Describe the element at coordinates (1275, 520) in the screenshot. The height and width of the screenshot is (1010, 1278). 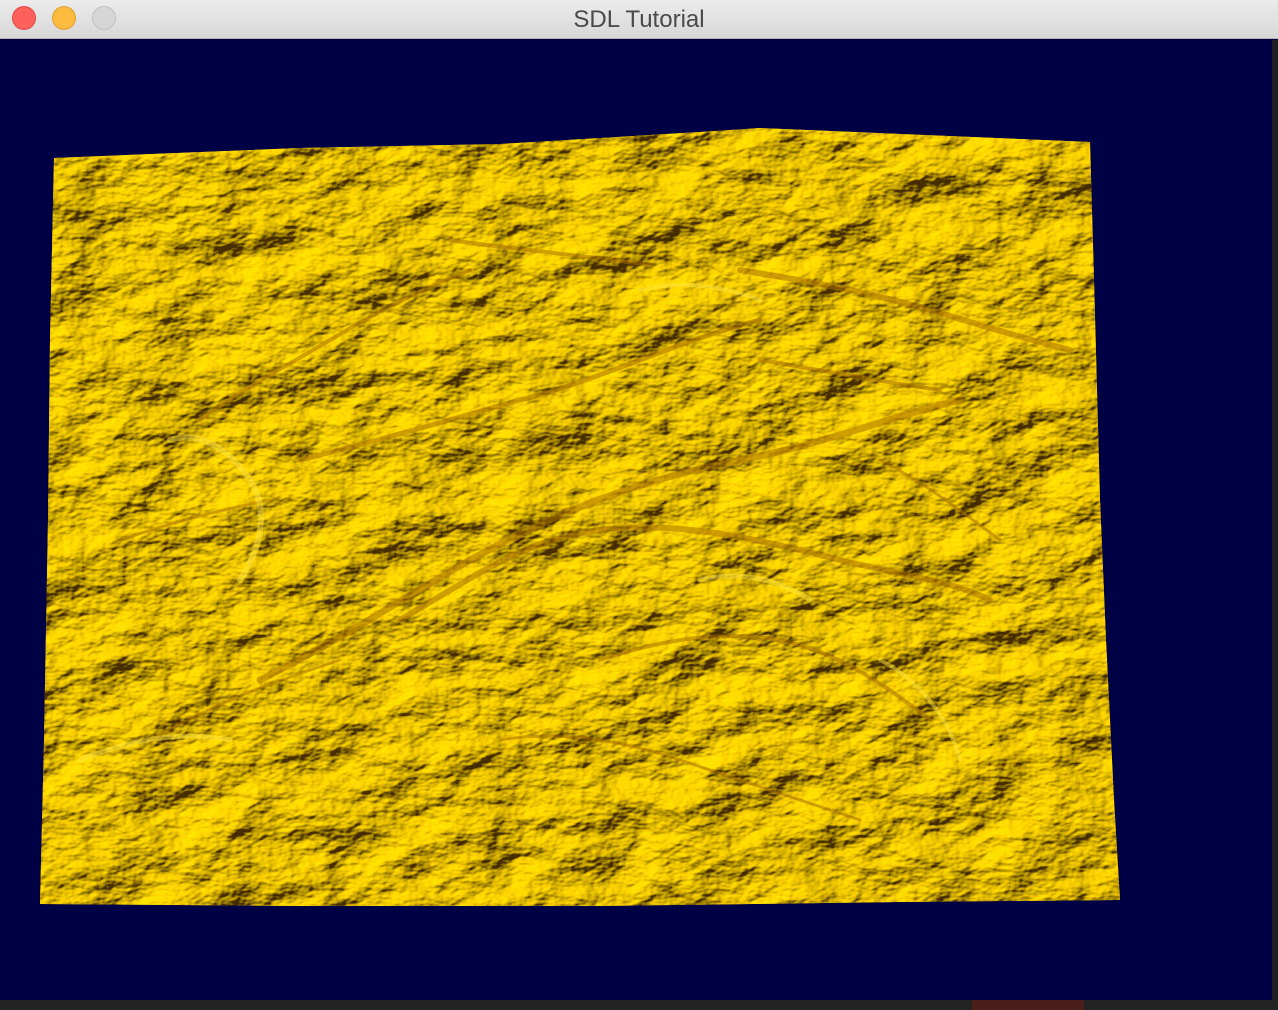
I see `window-edge` at that location.